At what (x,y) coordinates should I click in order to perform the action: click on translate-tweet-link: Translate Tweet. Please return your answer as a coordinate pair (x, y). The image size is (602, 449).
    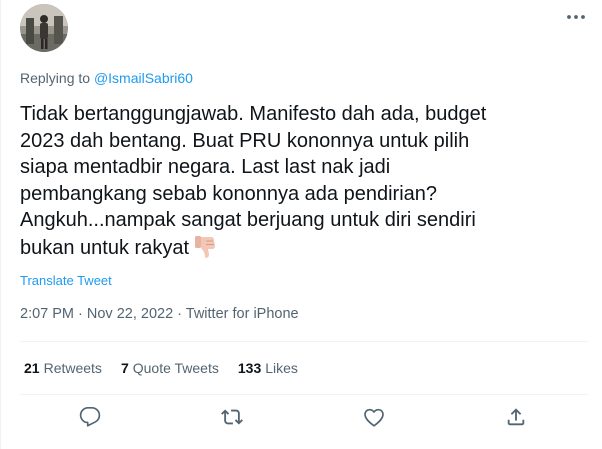
    Looking at the image, I should click on (66, 280).